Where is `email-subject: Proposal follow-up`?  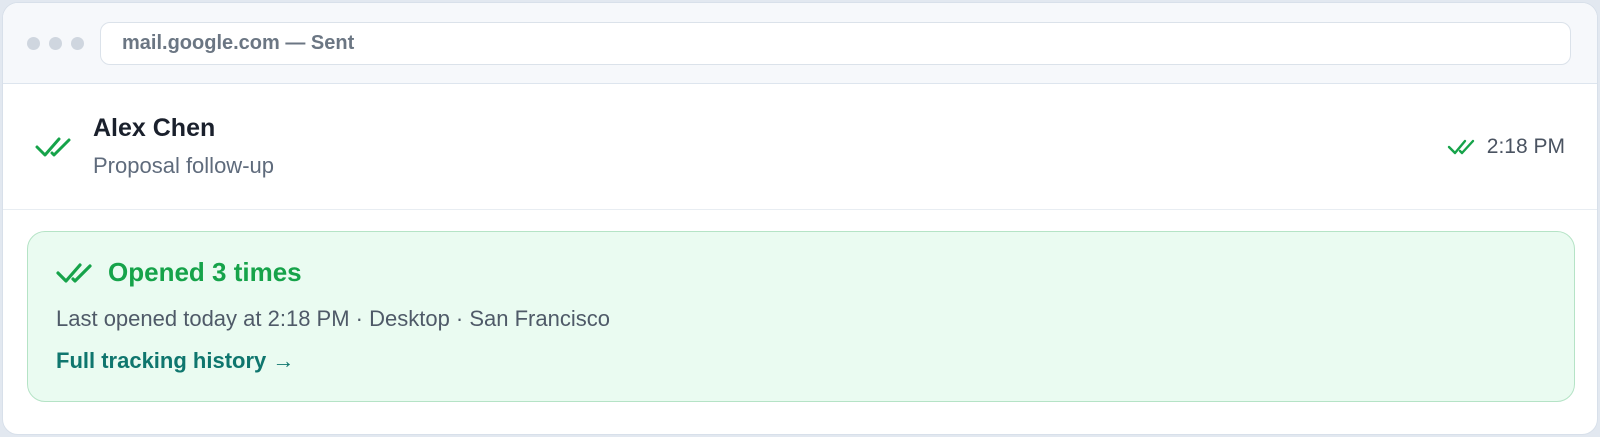
email-subject: Proposal follow-up is located at coordinates (183, 165).